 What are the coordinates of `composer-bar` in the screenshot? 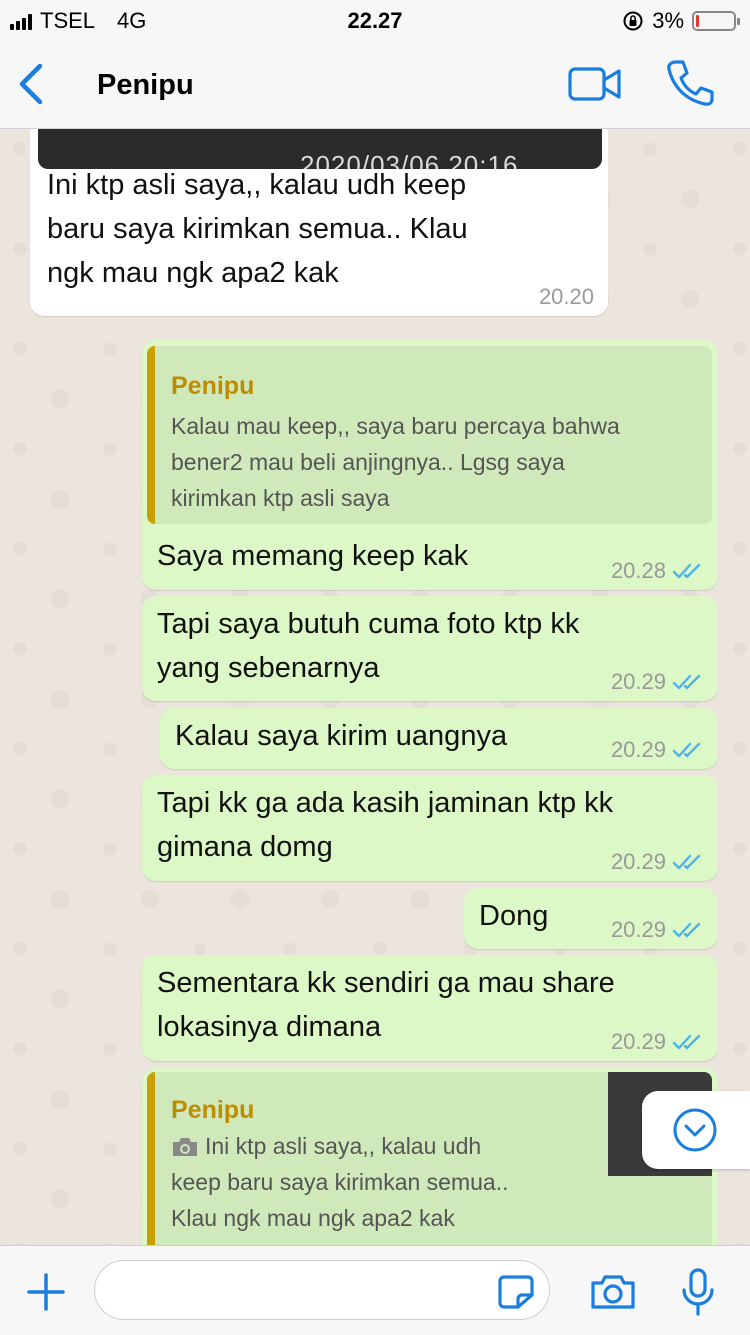 It's located at (375, 1290).